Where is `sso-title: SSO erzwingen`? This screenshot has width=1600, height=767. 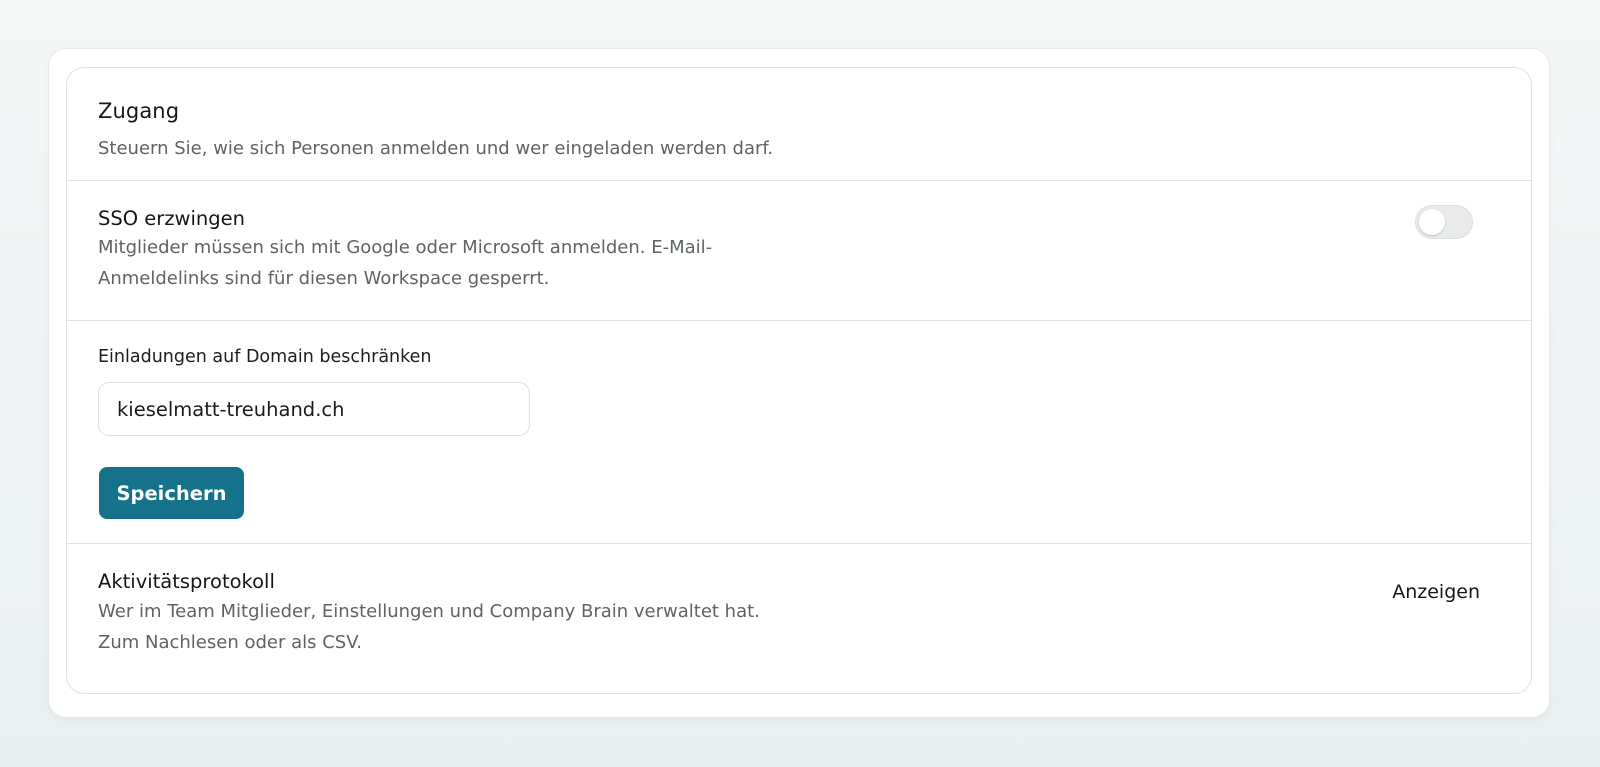 sso-title: SSO erzwingen is located at coordinates (172, 218).